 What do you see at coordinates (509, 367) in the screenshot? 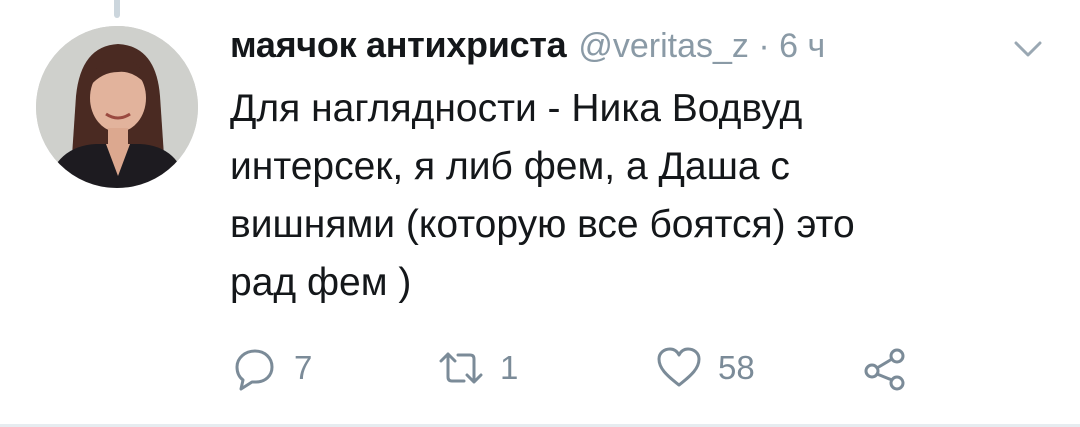
I see `retweet-count: 1` at bounding box center [509, 367].